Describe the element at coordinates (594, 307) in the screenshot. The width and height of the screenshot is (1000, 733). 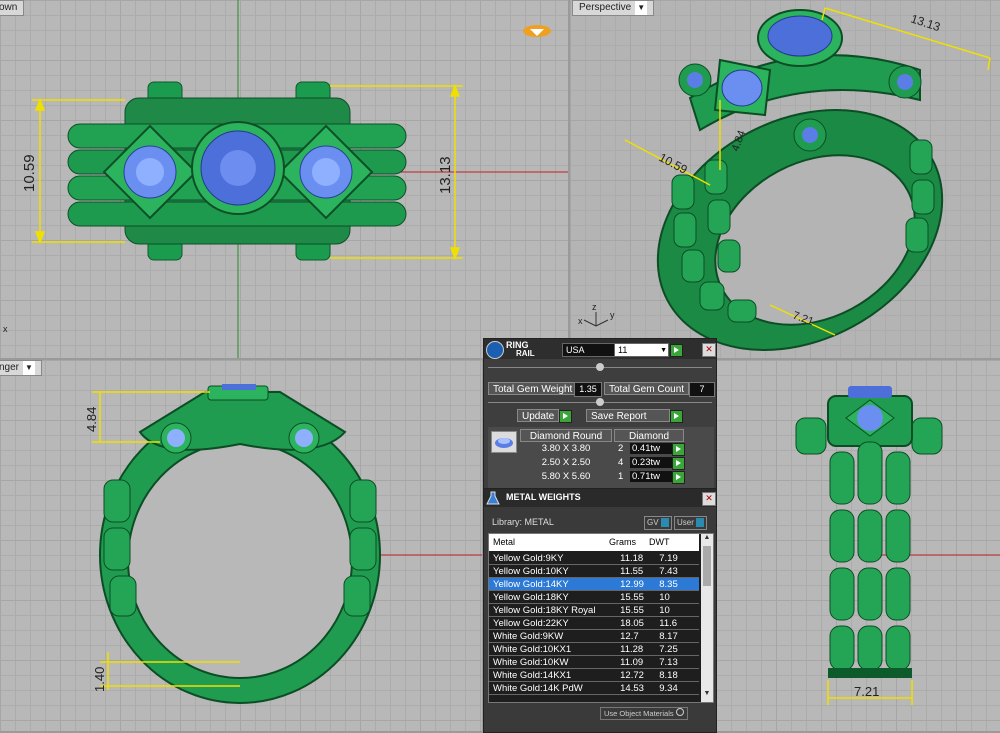
I see `axis-z: z` at that location.